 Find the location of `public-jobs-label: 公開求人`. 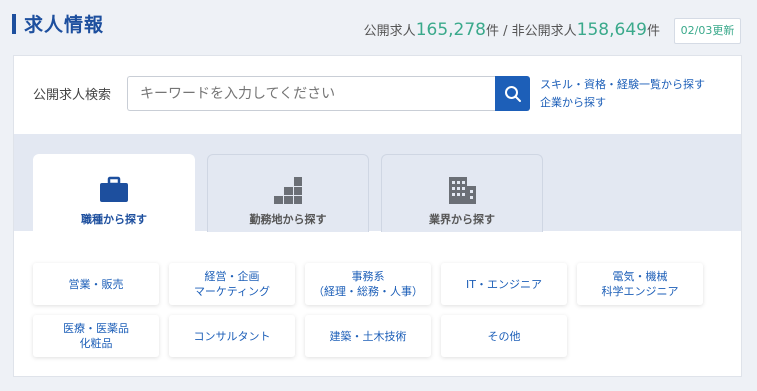

public-jobs-label: 公開求人 is located at coordinates (389, 31).